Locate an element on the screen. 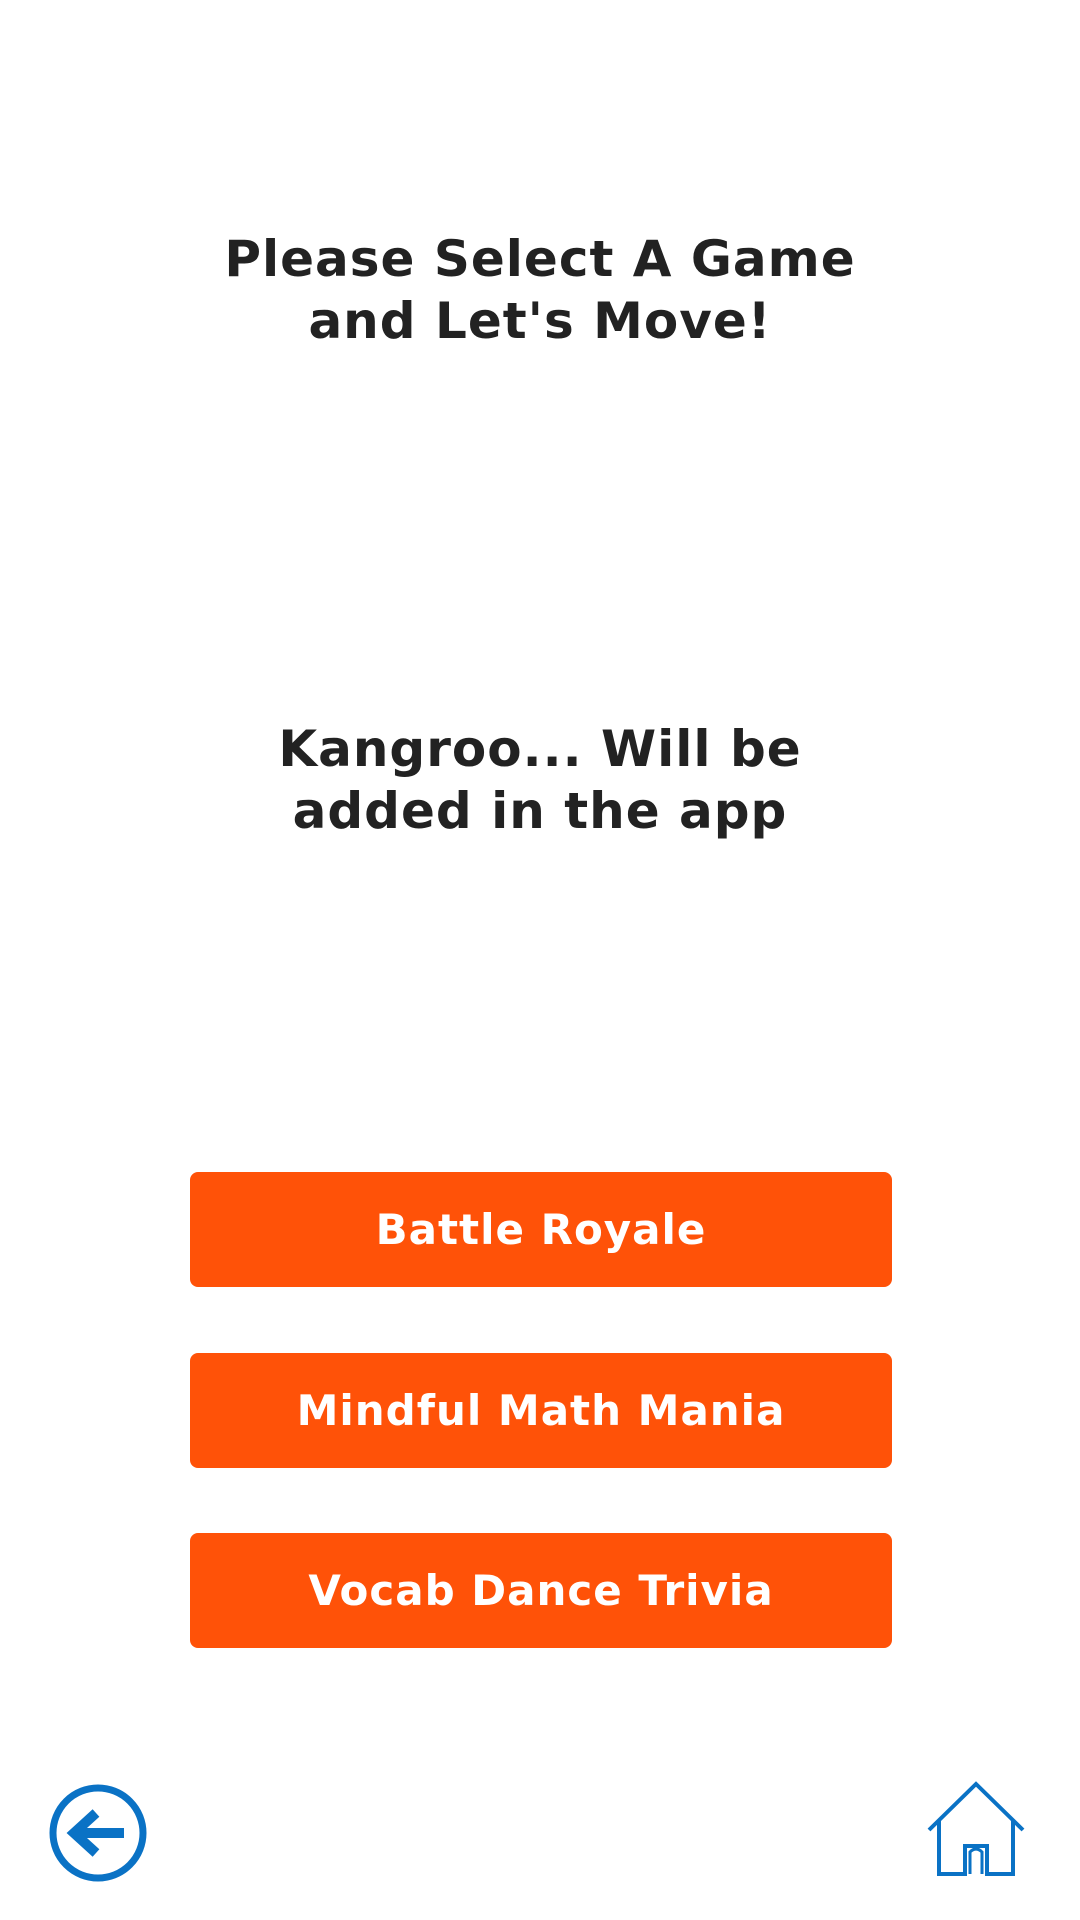 This screenshot has width=1080, height=1920. home-icon is located at coordinates (976, 1828).